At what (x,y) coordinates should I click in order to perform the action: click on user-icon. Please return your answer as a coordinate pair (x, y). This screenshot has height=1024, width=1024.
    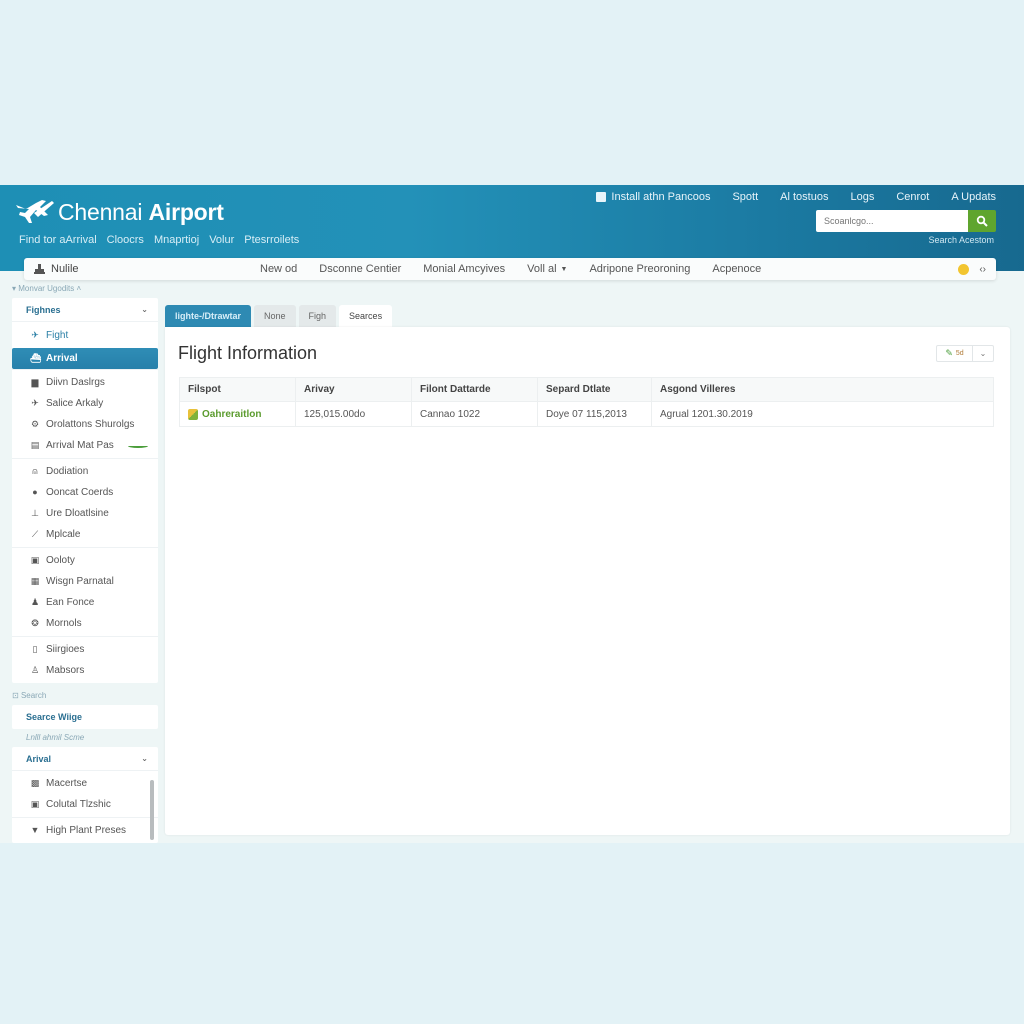
    Looking at the image, I should click on (39, 269).